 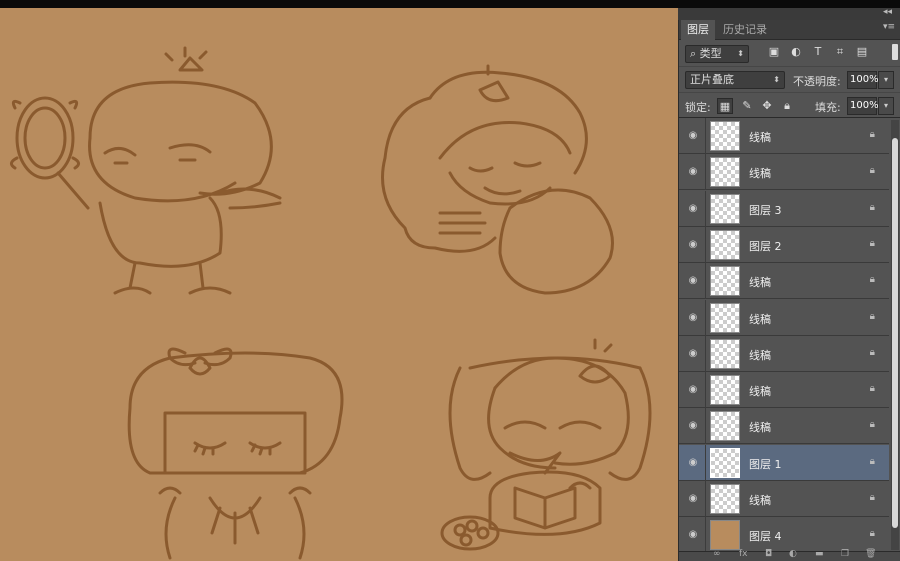 What do you see at coordinates (784, 534) in the screenshot?
I see `layer-row: ◉ 图层 4 🔒︎` at bounding box center [784, 534].